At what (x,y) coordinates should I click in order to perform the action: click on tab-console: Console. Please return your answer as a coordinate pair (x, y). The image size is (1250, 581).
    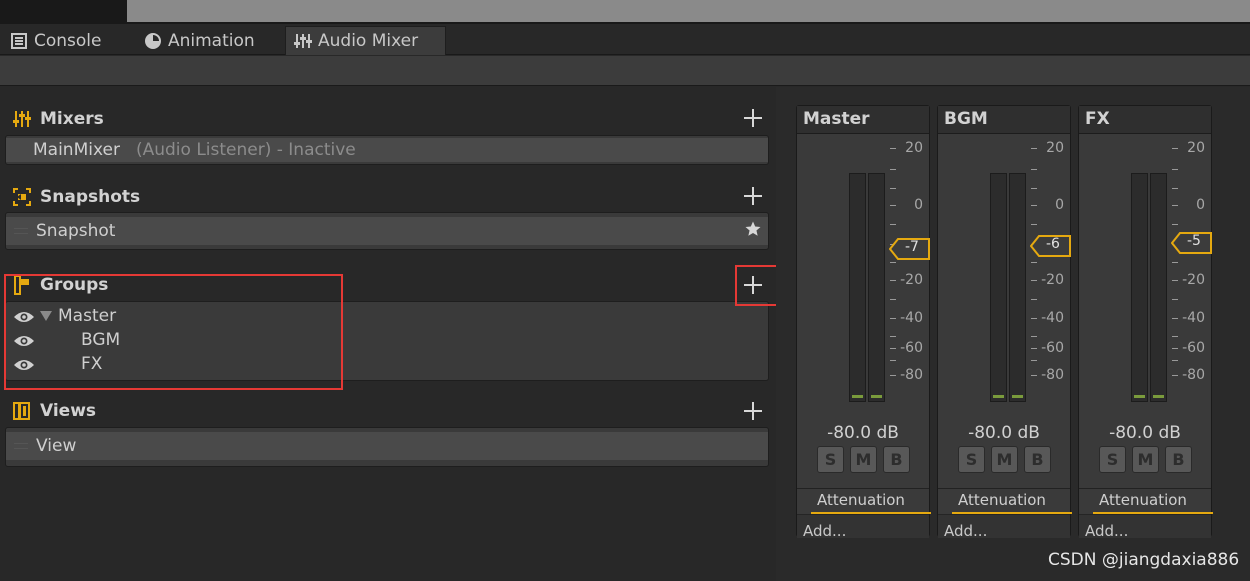
    Looking at the image, I should click on (65, 40).